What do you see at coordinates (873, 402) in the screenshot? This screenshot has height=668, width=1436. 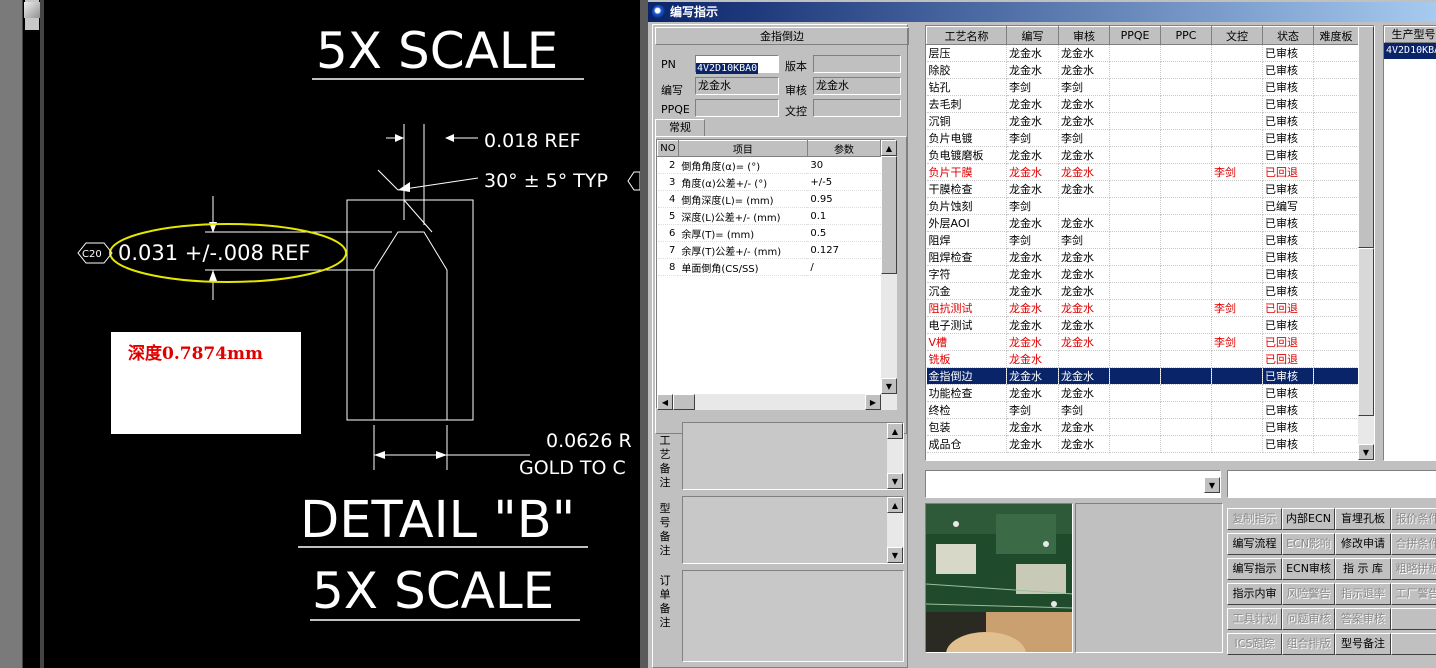 I see `scroll-right-icon: ▶` at bounding box center [873, 402].